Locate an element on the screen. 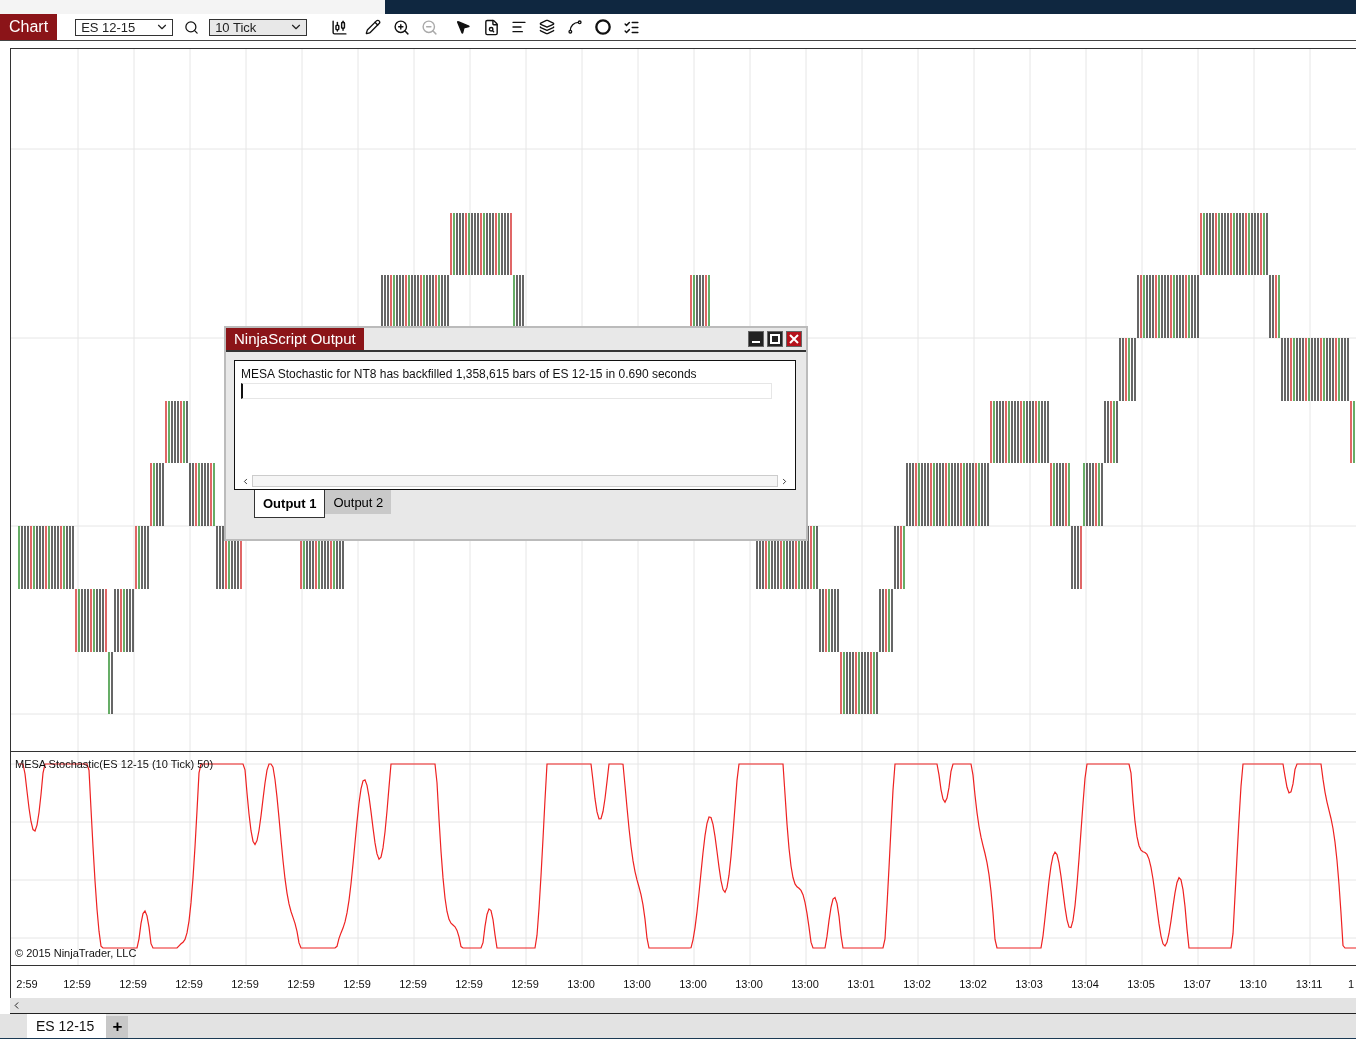 The width and height of the screenshot is (1356, 1039). time-label: 13:11 is located at coordinates (1309, 984).